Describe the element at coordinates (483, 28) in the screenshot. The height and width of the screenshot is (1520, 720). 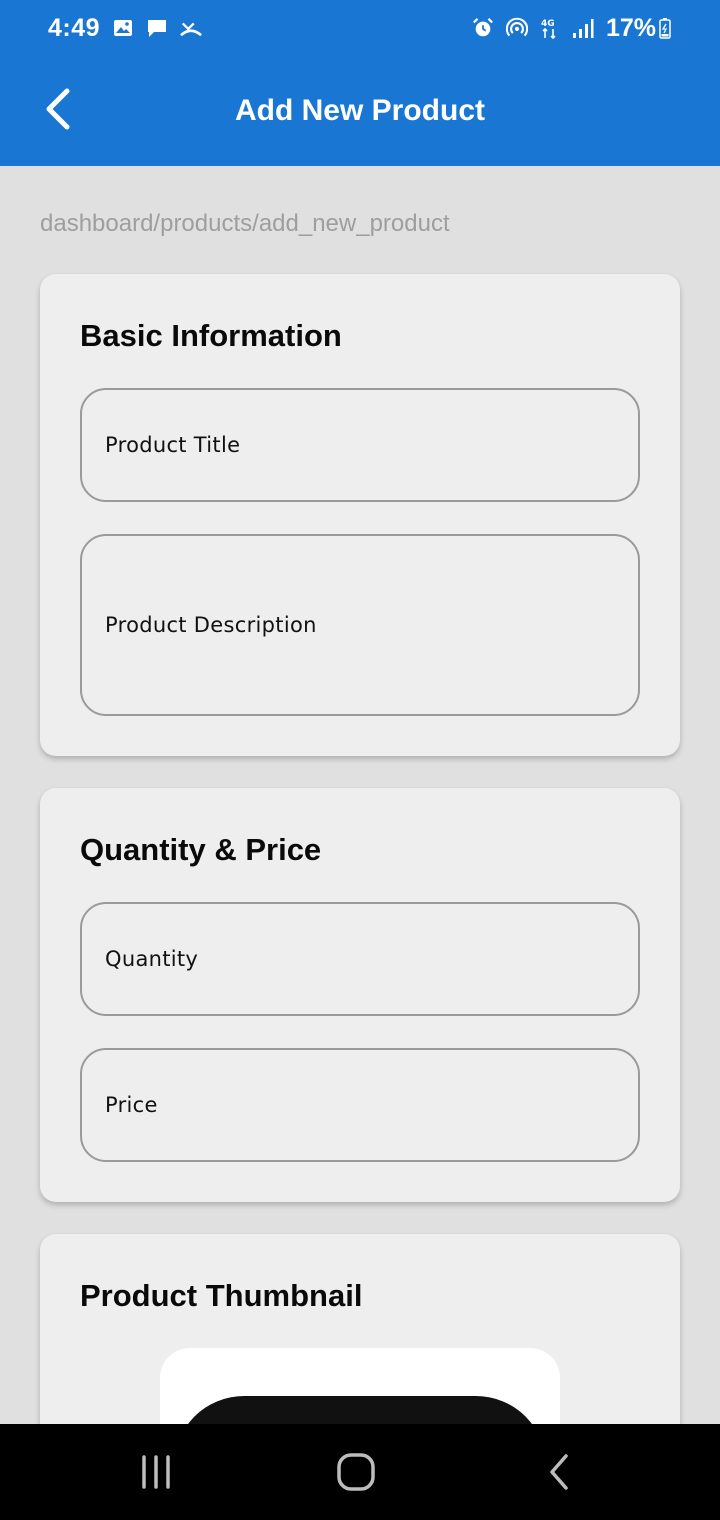
I see `alarm-icon` at that location.